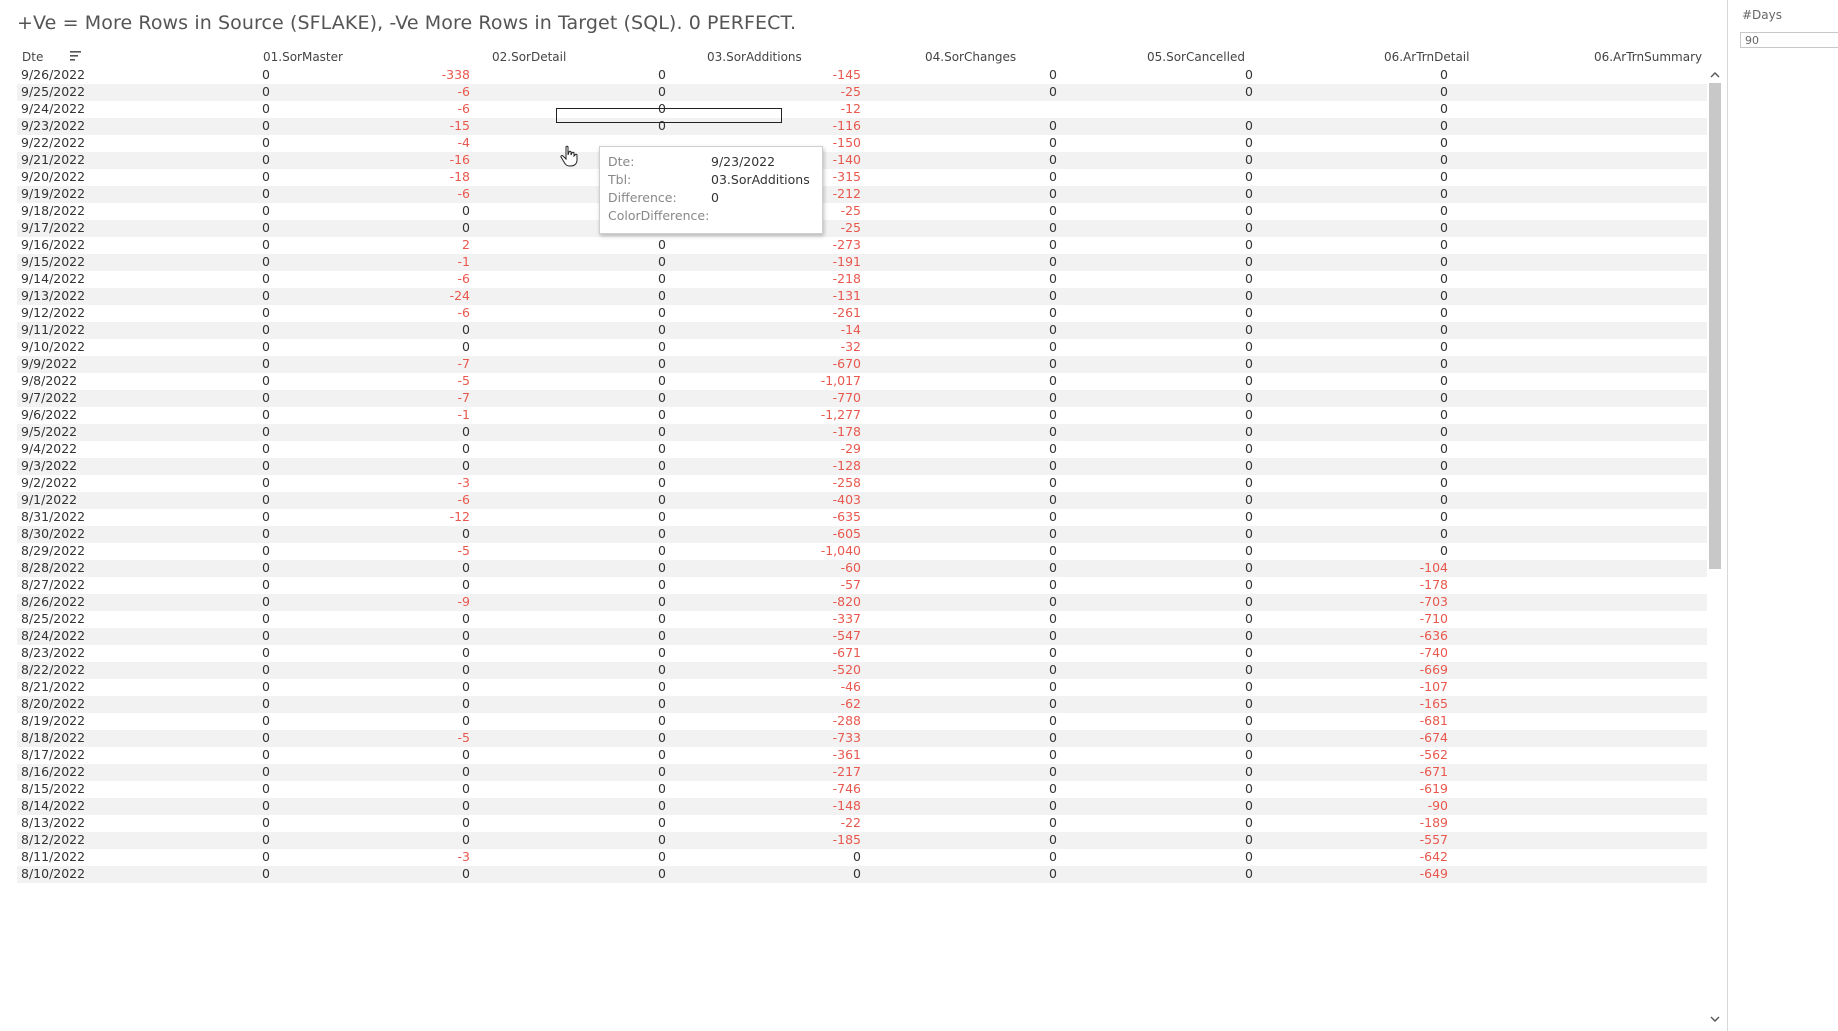 The width and height of the screenshot is (1838, 1031). I want to click on value-cell: -520, so click(821, 669).